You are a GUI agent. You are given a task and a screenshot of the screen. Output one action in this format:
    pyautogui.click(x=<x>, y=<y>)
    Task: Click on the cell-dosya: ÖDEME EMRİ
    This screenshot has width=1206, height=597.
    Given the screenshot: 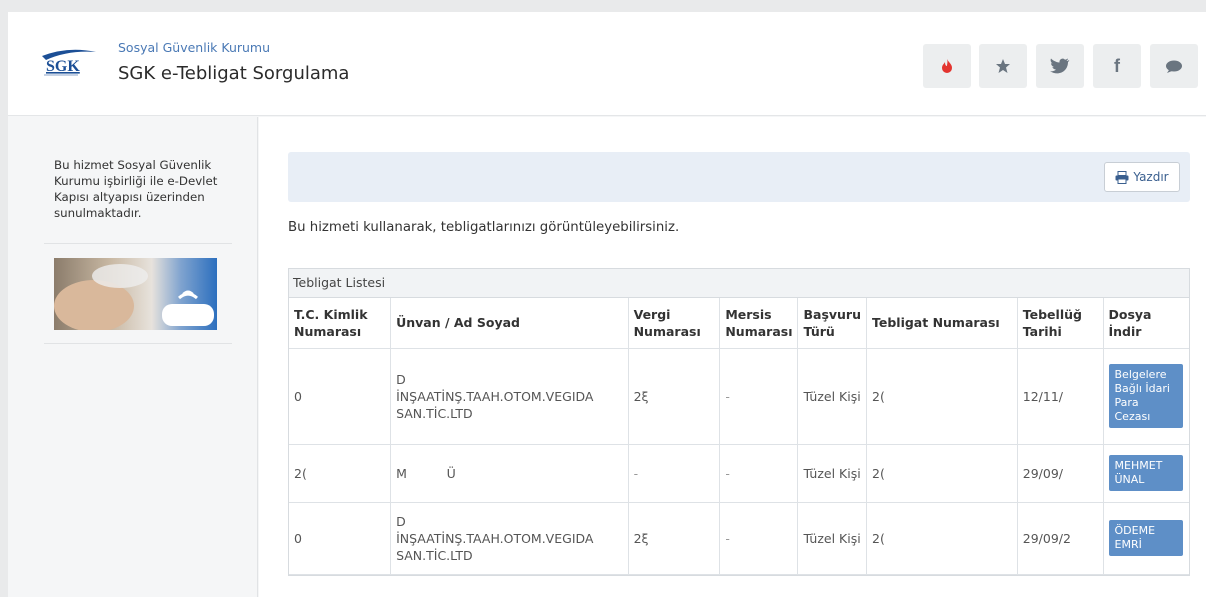 What is the action you would take?
    pyautogui.click(x=1146, y=538)
    